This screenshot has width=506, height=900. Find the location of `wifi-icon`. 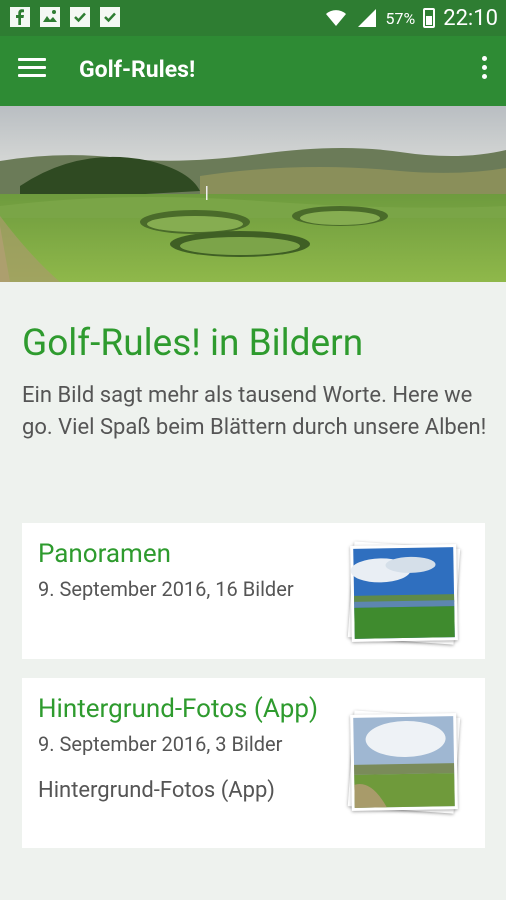

wifi-icon is located at coordinates (335, 18).